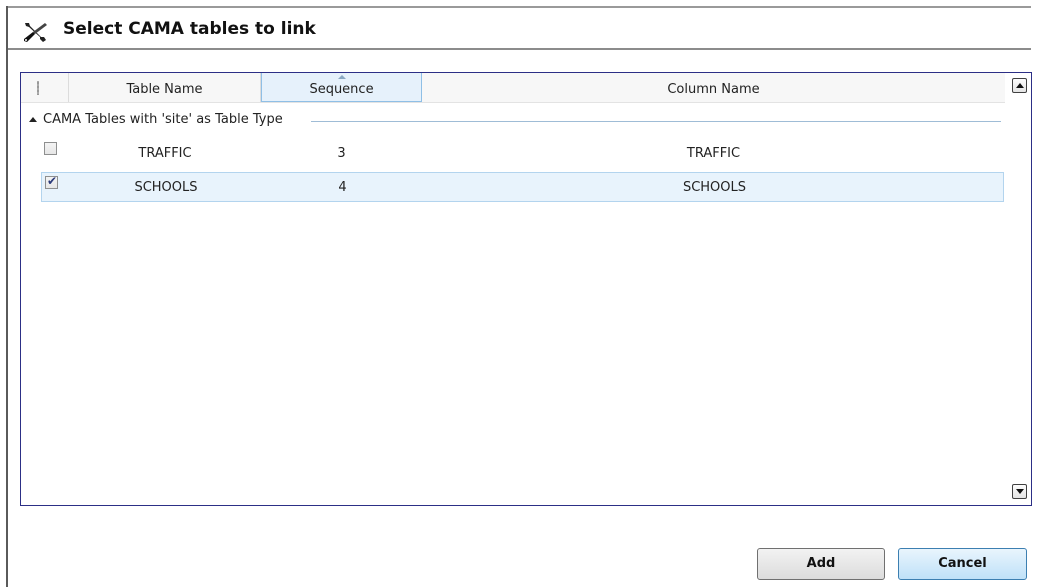 The image size is (1039, 587). What do you see at coordinates (35, 32) in the screenshot?
I see `tools-icon` at bounding box center [35, 32].